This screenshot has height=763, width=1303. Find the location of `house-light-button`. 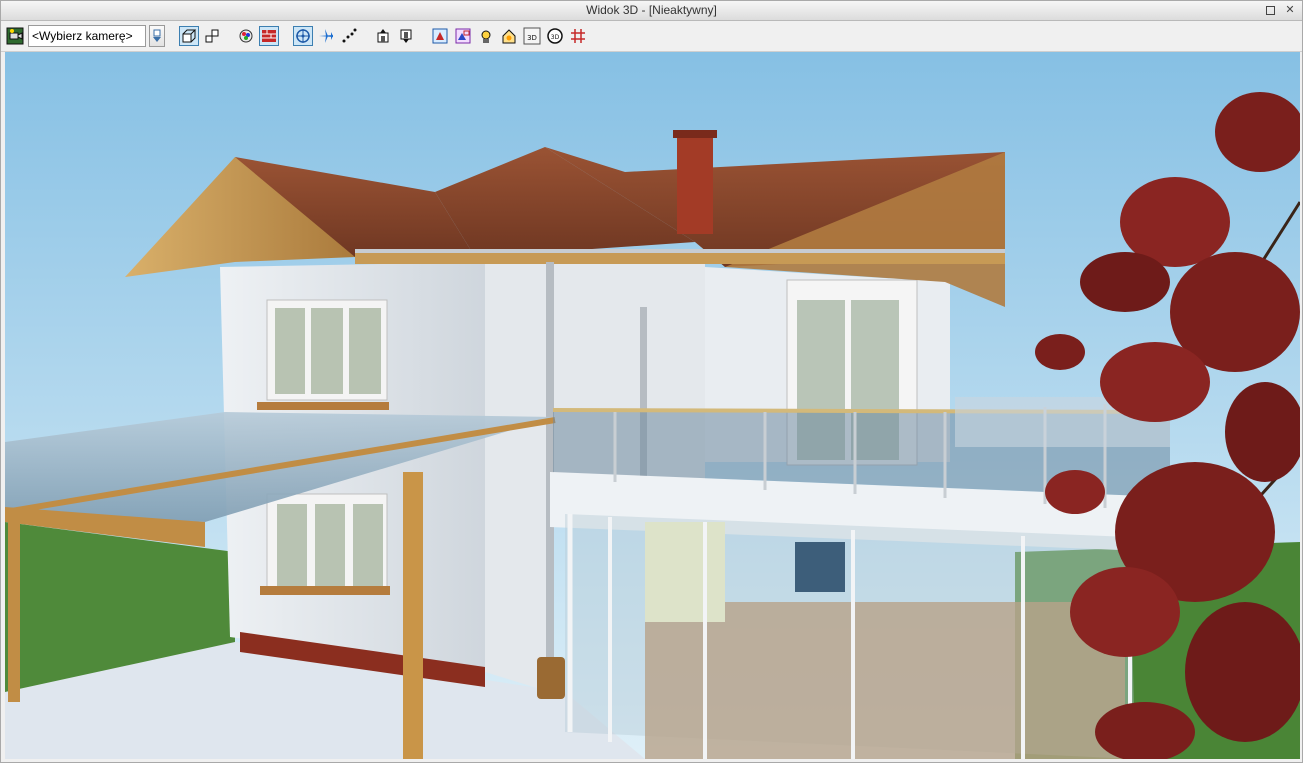

house-light-button is located at coordinates (509, 36).